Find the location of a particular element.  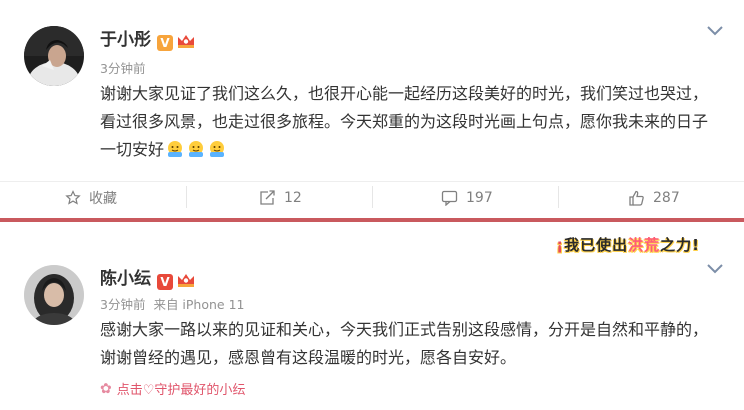

separator-red-line is located at coordinates (372, 220).